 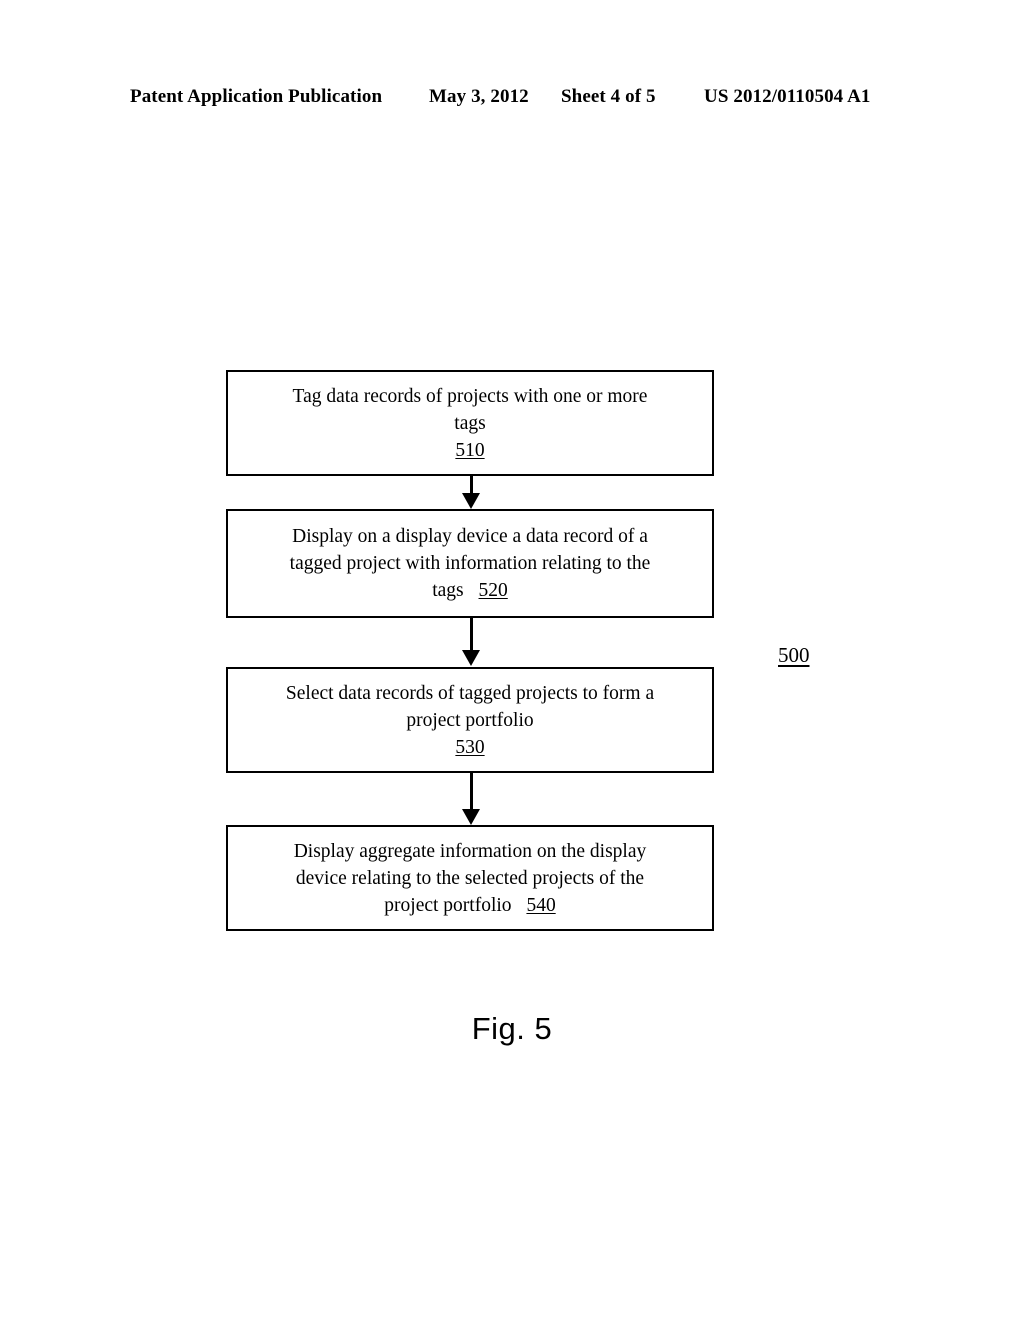 I want to click on figure-caption: Fig. 5, so click(x=512, y=1028).